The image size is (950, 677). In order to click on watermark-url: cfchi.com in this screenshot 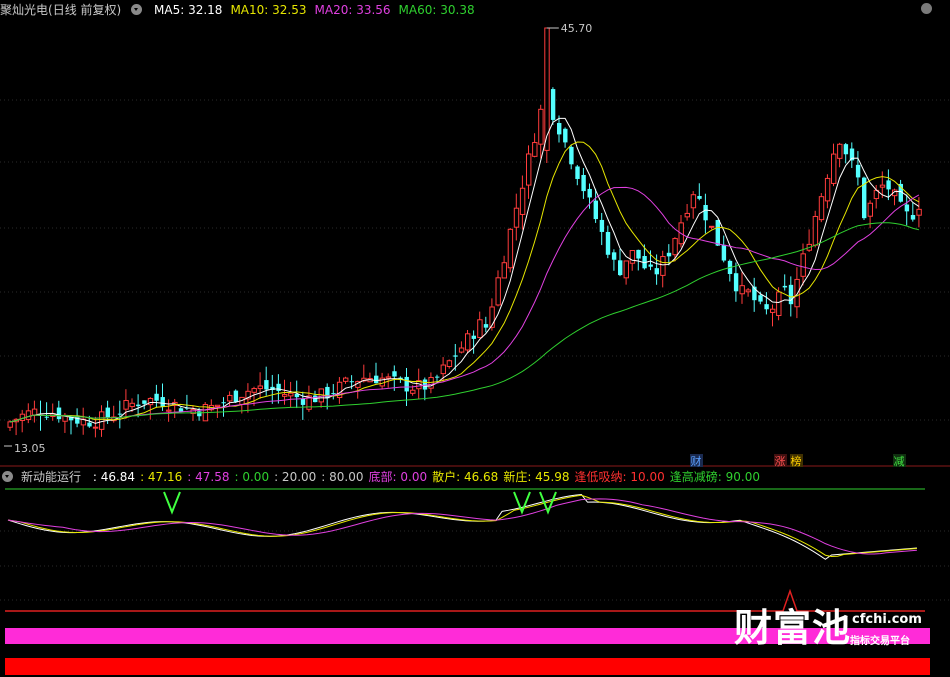, I will do `click(887, 619)`.